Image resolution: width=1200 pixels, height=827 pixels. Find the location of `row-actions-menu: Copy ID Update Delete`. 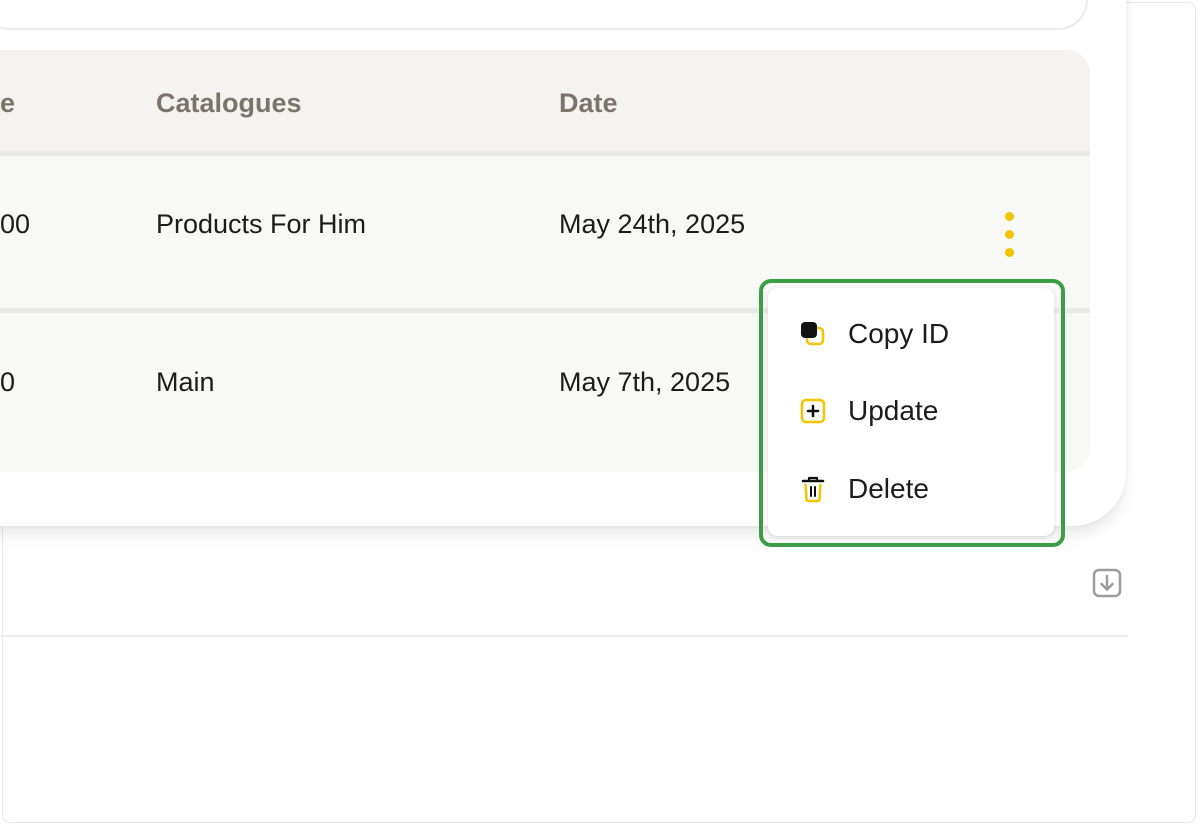

row-actions-menu: Copy ID Update Delete is located at coordinates (911, 412).